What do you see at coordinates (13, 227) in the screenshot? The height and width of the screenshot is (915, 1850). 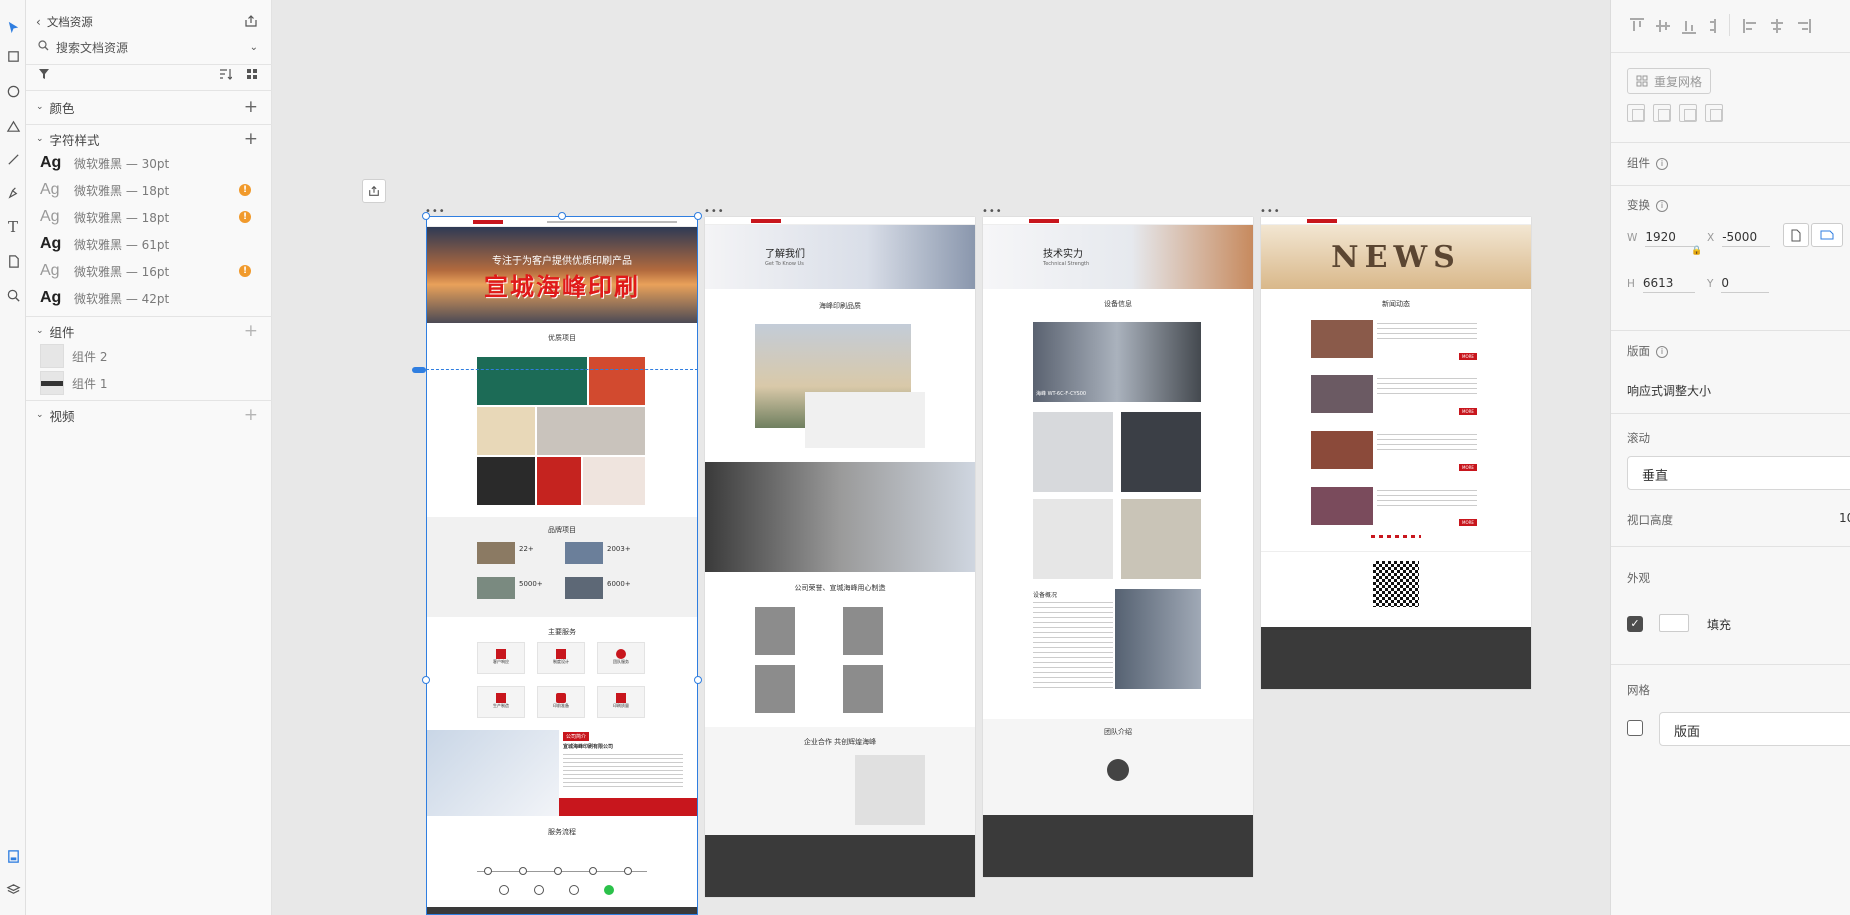 I see `text-tool-icon: T` at bounding box center [13, 227].